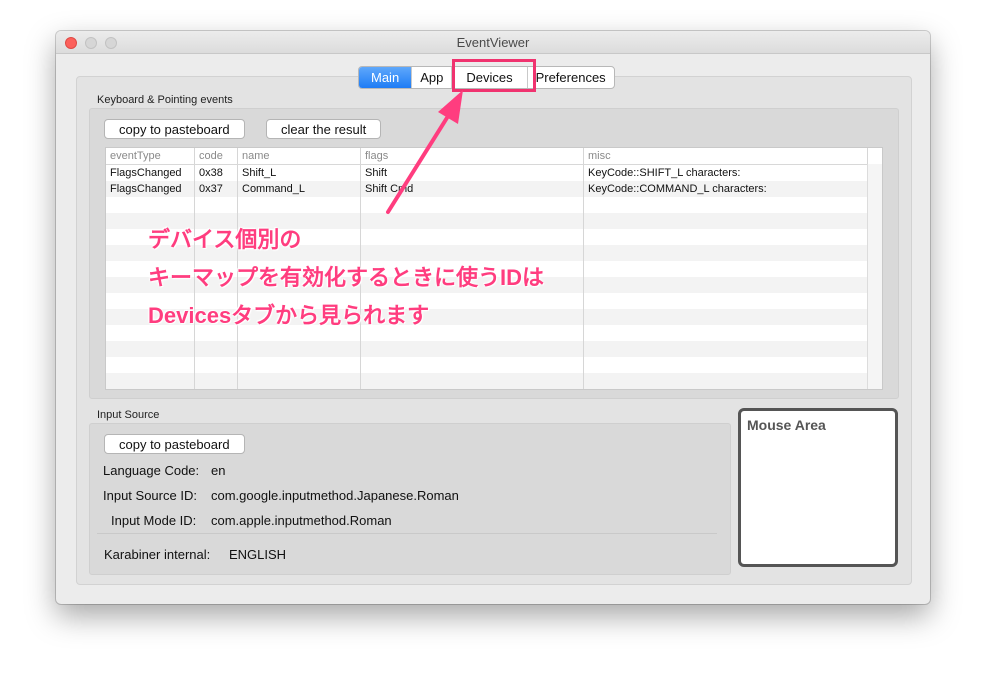 The image size is (986, 685). Describe the element at coordinates (346, 277) in the screenshot. I see `annotation-line-2: キーマップを有効化するときに使うIDは` at that location.